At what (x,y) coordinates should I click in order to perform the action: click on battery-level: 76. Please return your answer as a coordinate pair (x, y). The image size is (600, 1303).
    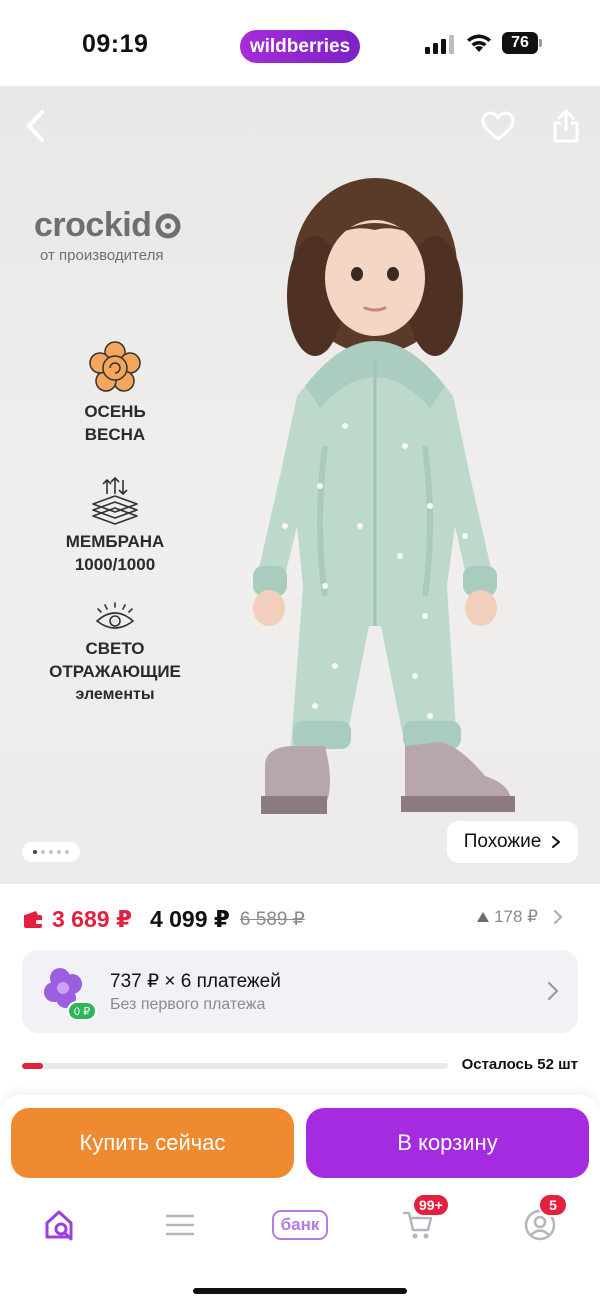
    Looking at the image, I should click on (520, 43).